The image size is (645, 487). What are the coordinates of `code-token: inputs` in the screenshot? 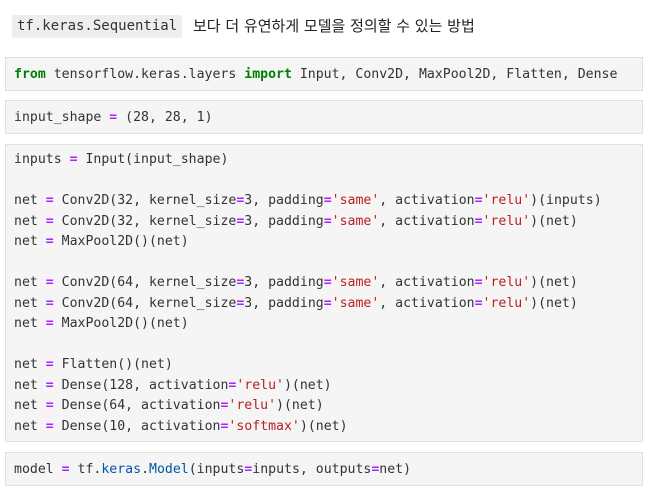 It's located at (42, 159).